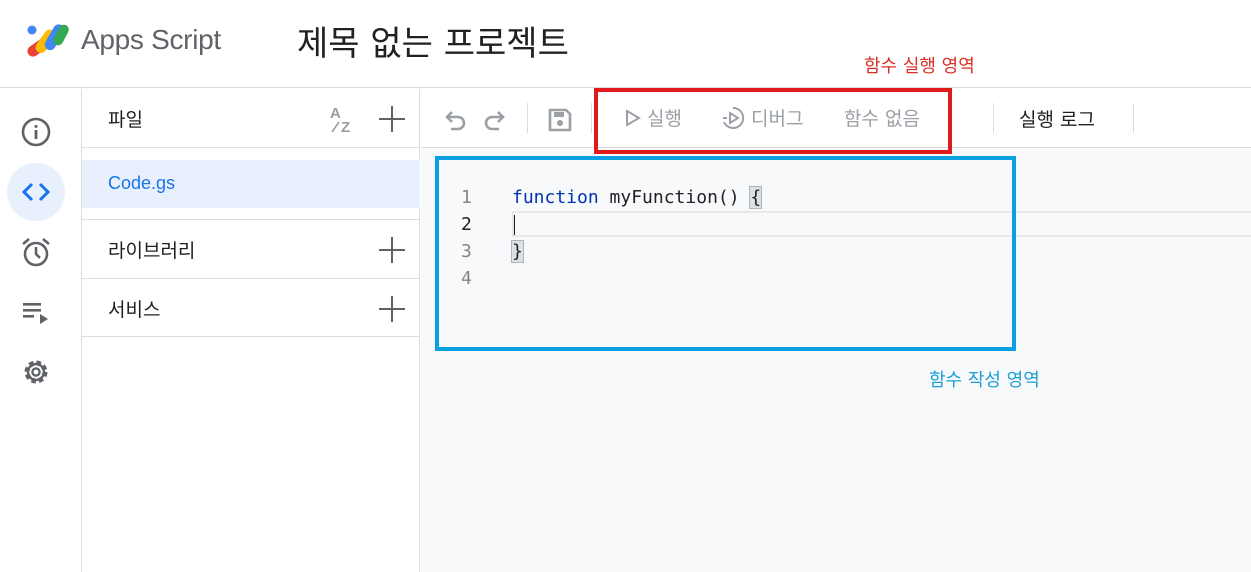 The width and height of the screenshot is (1251, 572). I want to click on list-play-icon, so click(35, 313).